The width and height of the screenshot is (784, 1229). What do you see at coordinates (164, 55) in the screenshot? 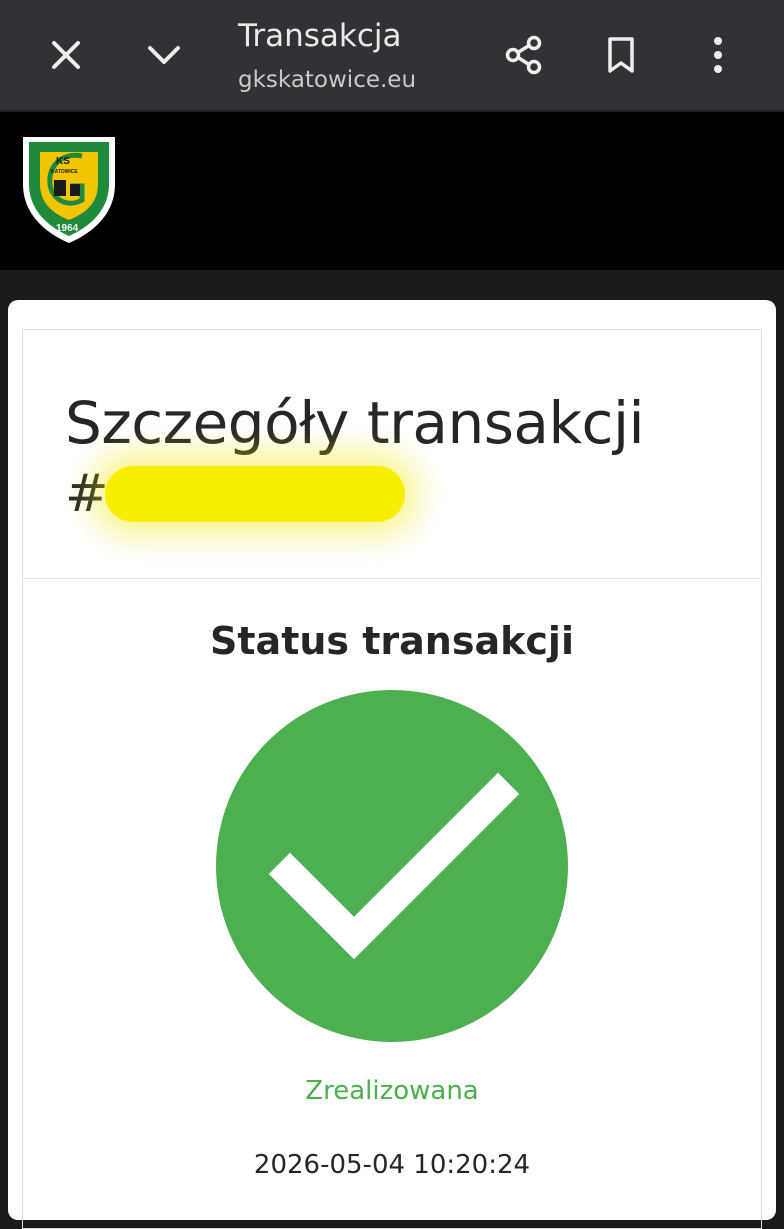
I see `chevron-down-icon` at bounding box center [164, 55].